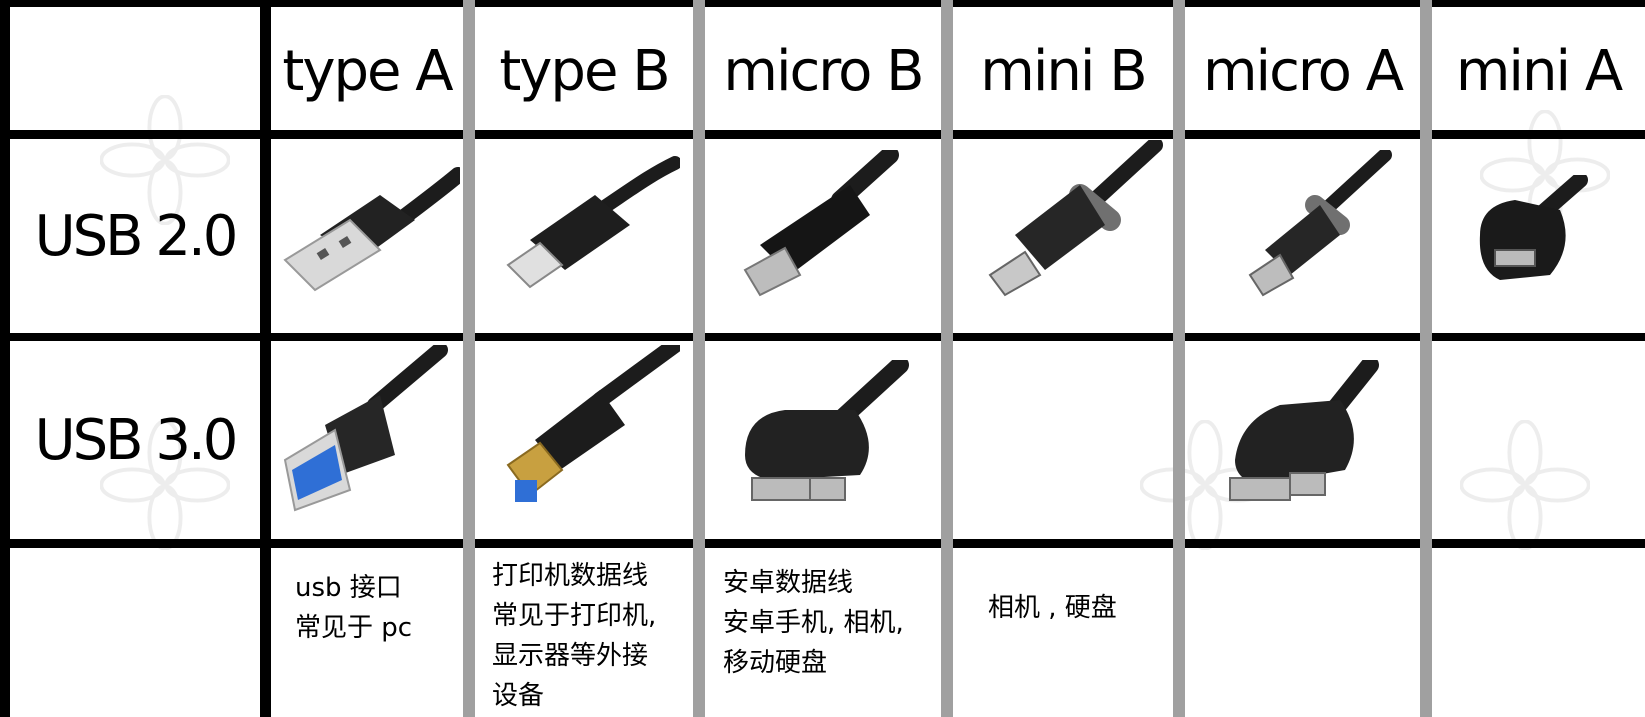  What do you see at coordinates (775, 663) in the screenshot?
I see `note-line: 移动硬盘` at bounding box center [775, 663].